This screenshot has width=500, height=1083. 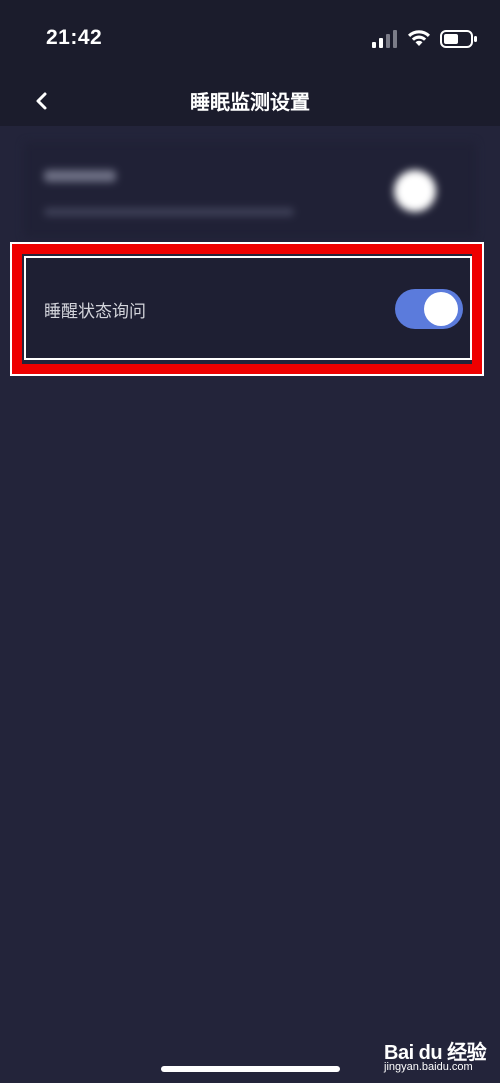 I want to click on watermark: Bai du 经验 jingyan.baidu.com, so click(x=439, y=1056).